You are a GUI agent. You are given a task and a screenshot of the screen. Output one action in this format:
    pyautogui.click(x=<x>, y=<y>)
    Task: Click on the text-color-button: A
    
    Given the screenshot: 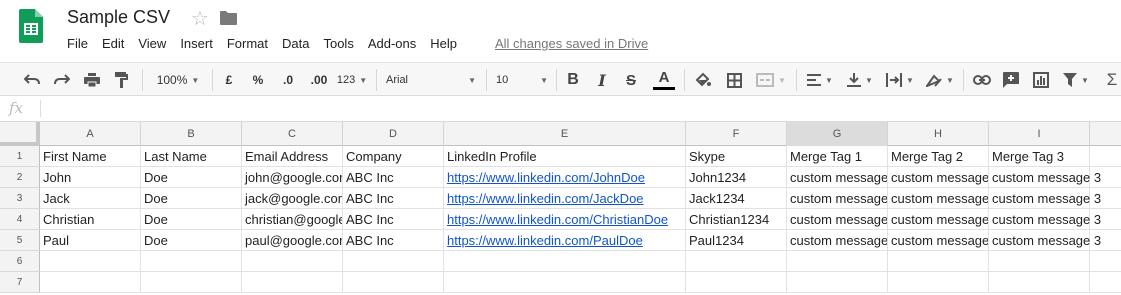 What is the action you would take?
    pyautogui.click(x=664, y=80)
    